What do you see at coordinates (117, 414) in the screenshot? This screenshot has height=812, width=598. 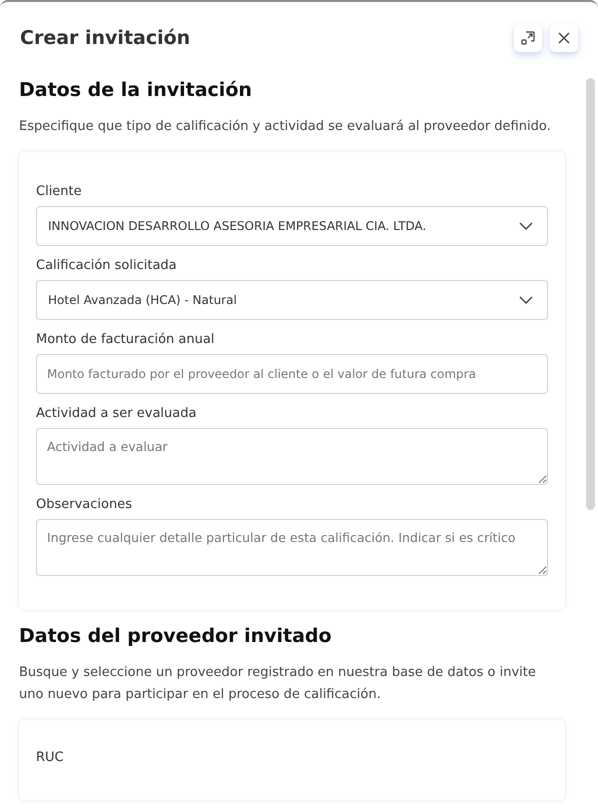 I see `field-label: Actividad a ser evaluada` at bounding box center [117, 414].